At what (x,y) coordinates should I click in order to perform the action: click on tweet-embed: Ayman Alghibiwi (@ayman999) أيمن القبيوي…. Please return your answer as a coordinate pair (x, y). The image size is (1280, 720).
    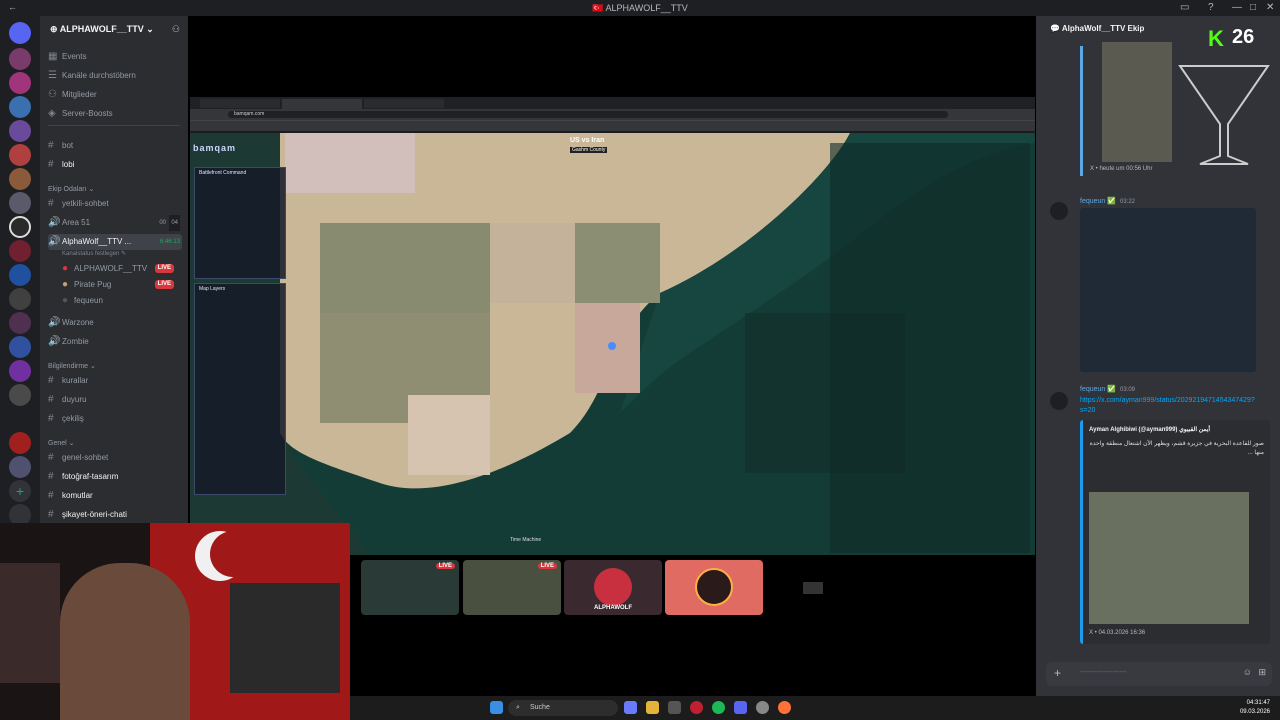
    Looking at the image, I should click on (1175, 532).